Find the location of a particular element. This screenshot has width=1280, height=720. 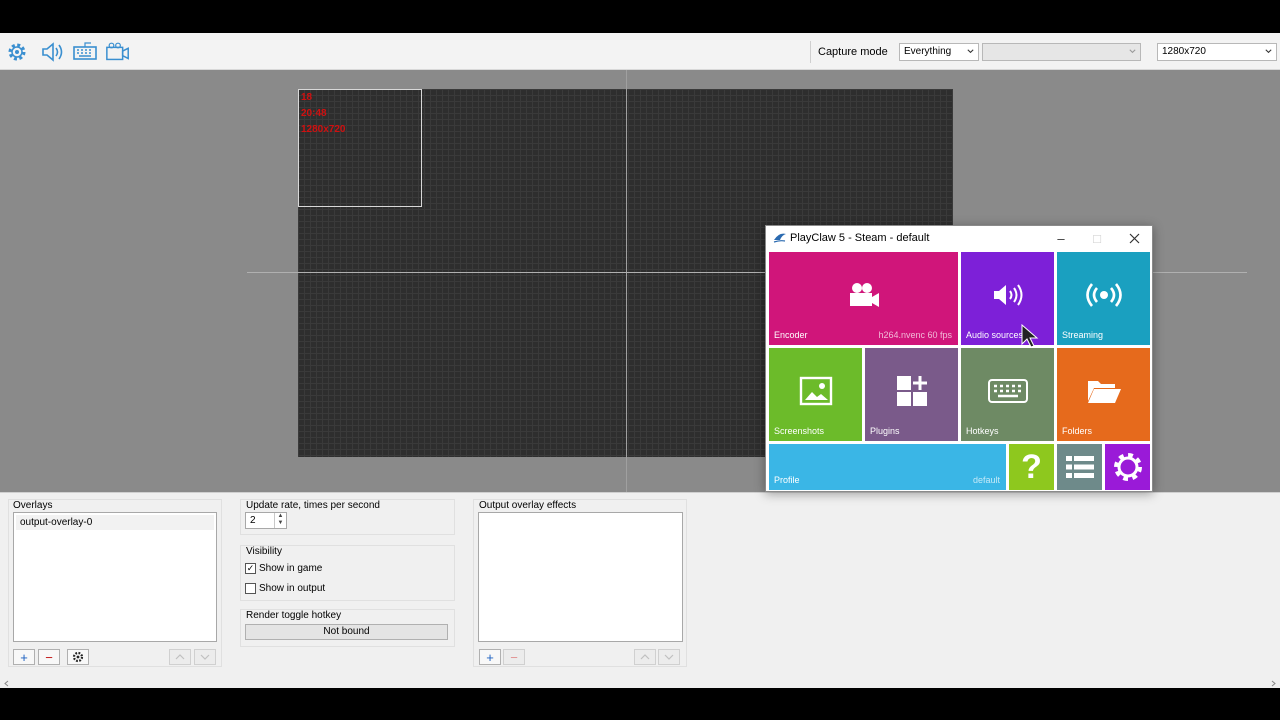

audio-sources-tile: Audio sources is located at coordinates (1007, 298).